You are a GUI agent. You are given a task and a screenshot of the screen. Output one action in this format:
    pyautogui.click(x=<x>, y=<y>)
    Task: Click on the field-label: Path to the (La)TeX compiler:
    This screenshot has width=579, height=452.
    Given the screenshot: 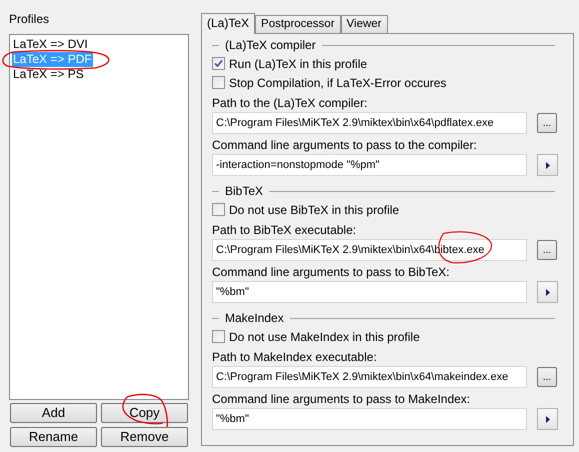 What is the action you would take?
    pyautogui.click(x=290, y=103)
    